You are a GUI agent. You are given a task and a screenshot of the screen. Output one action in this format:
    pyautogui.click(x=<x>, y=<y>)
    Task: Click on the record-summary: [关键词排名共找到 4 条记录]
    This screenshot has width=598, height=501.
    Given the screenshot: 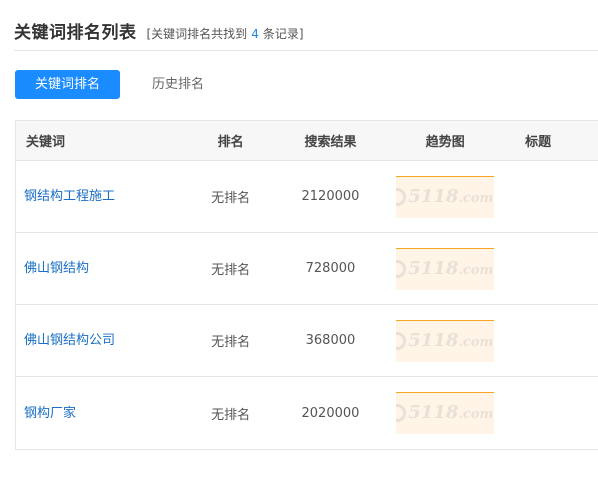 What is the action you would take?
    pyautogui.click(x=225, y=33)
    